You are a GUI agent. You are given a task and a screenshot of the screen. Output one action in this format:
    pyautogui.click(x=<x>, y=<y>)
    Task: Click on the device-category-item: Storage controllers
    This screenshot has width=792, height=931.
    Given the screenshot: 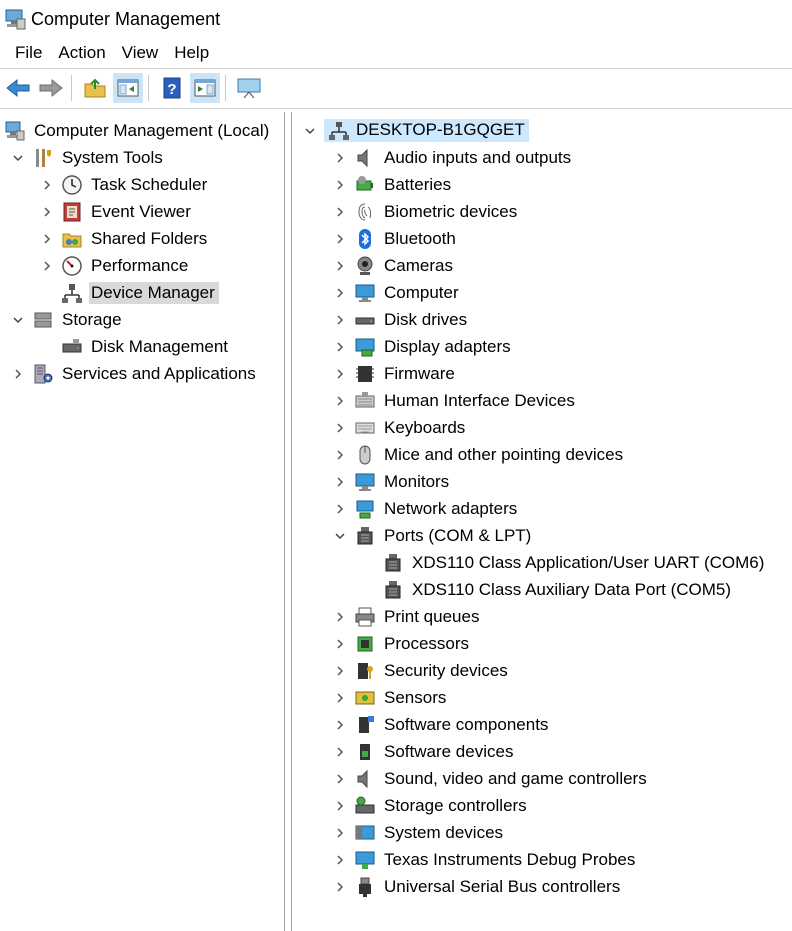 What is the action you would take?
    pyautogui.click(x=431, y=805)
    